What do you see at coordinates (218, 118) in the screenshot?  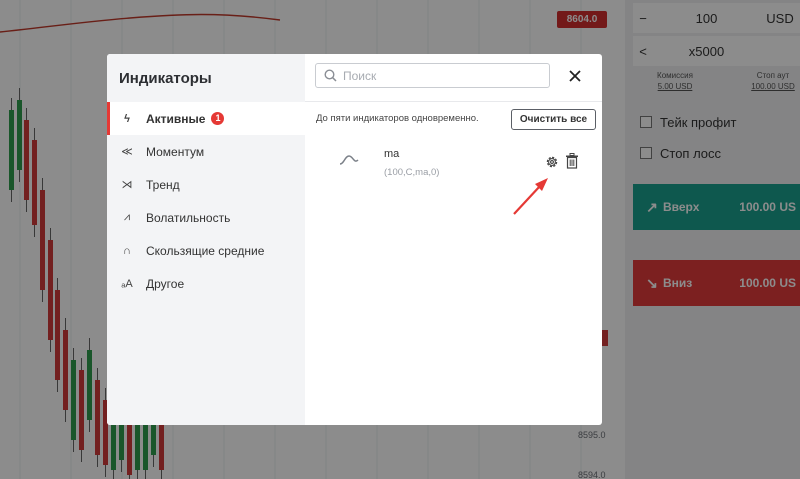 I see `active-count-badge: 1` at bounding box center [218, 118].